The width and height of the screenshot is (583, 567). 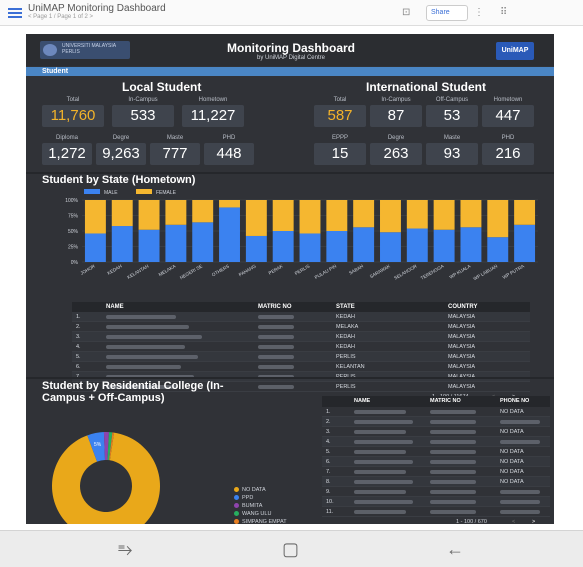 I want to click on table-row: 4. KEDAH MALAYSIA, so click(x=301, y=347).